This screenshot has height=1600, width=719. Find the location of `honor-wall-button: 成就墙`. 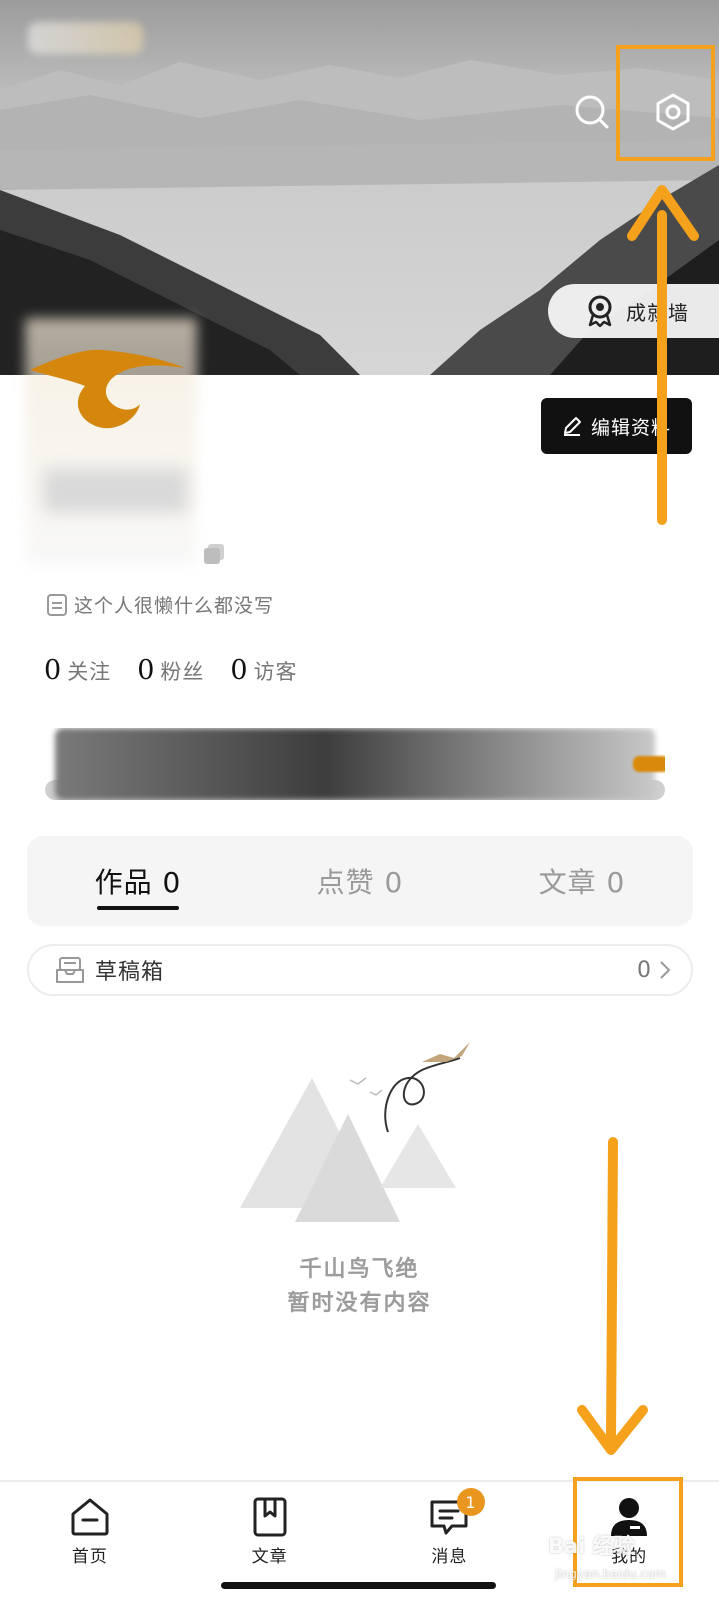

honor-wall-button: 成就墙 is located at coordinates (633, 311).